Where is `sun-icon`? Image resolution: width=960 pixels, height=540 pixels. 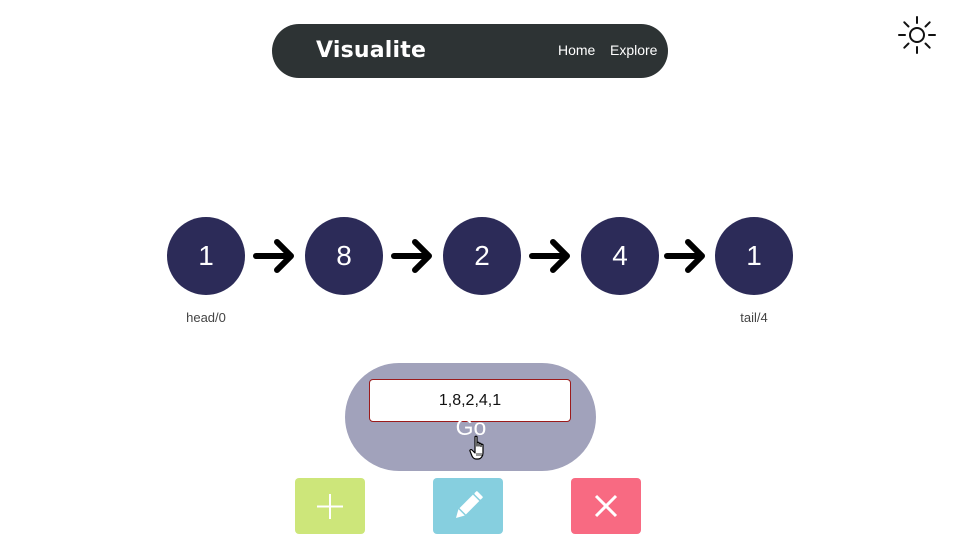 sun-icon is located at coordinates (917, 35).